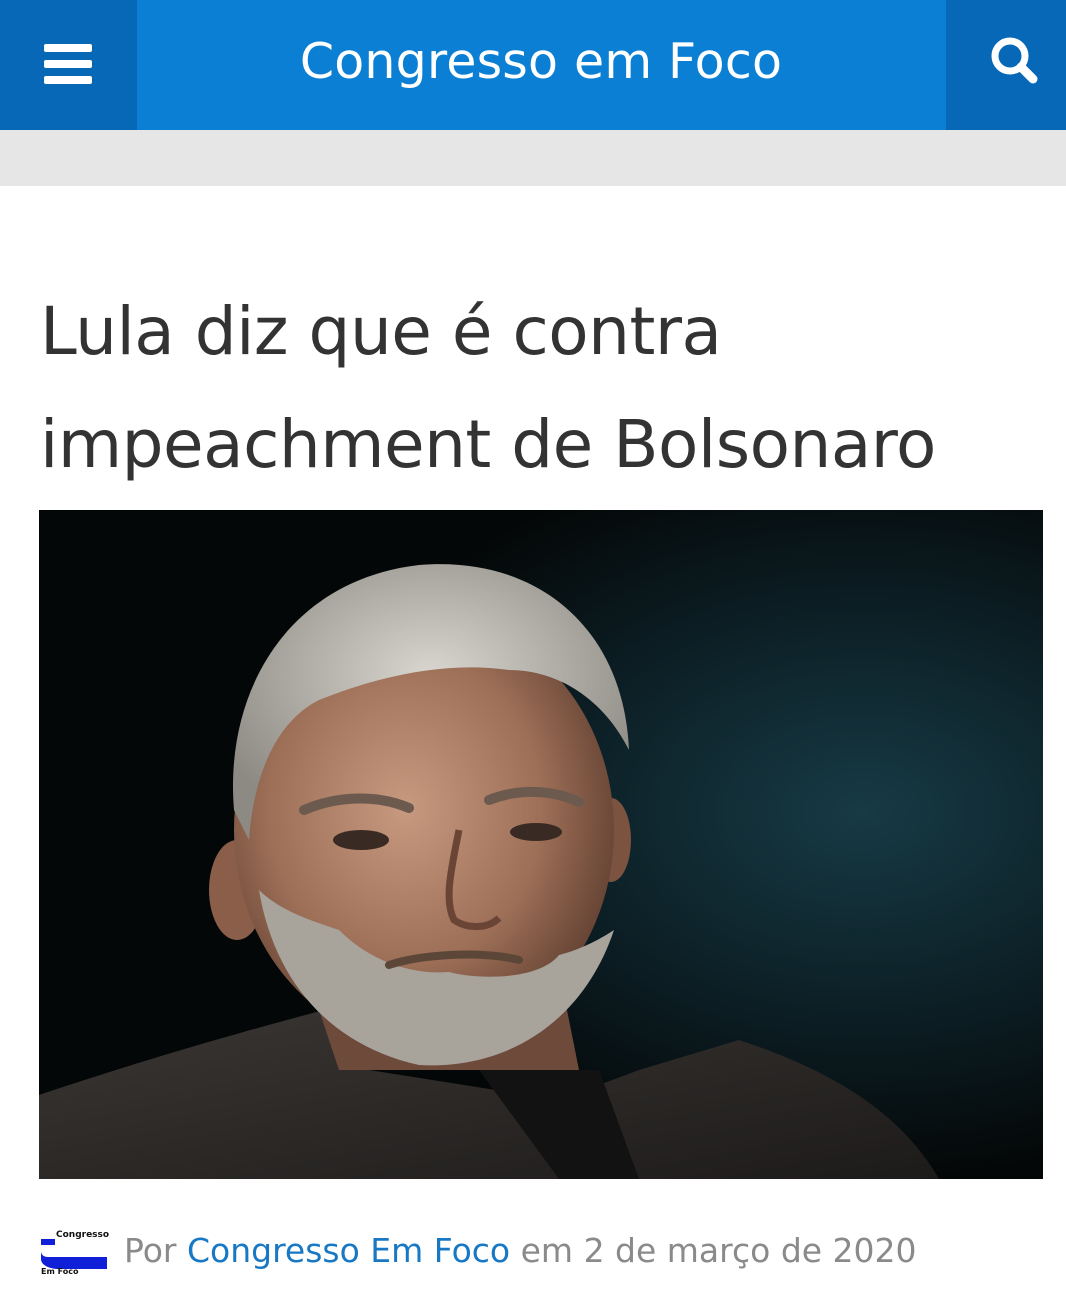 Image resolution: width=1066 pixels, height=1305 pixels. Describe the element at coordinates (533, 158) in the screenshot. I see `secondary-bar` at that location.